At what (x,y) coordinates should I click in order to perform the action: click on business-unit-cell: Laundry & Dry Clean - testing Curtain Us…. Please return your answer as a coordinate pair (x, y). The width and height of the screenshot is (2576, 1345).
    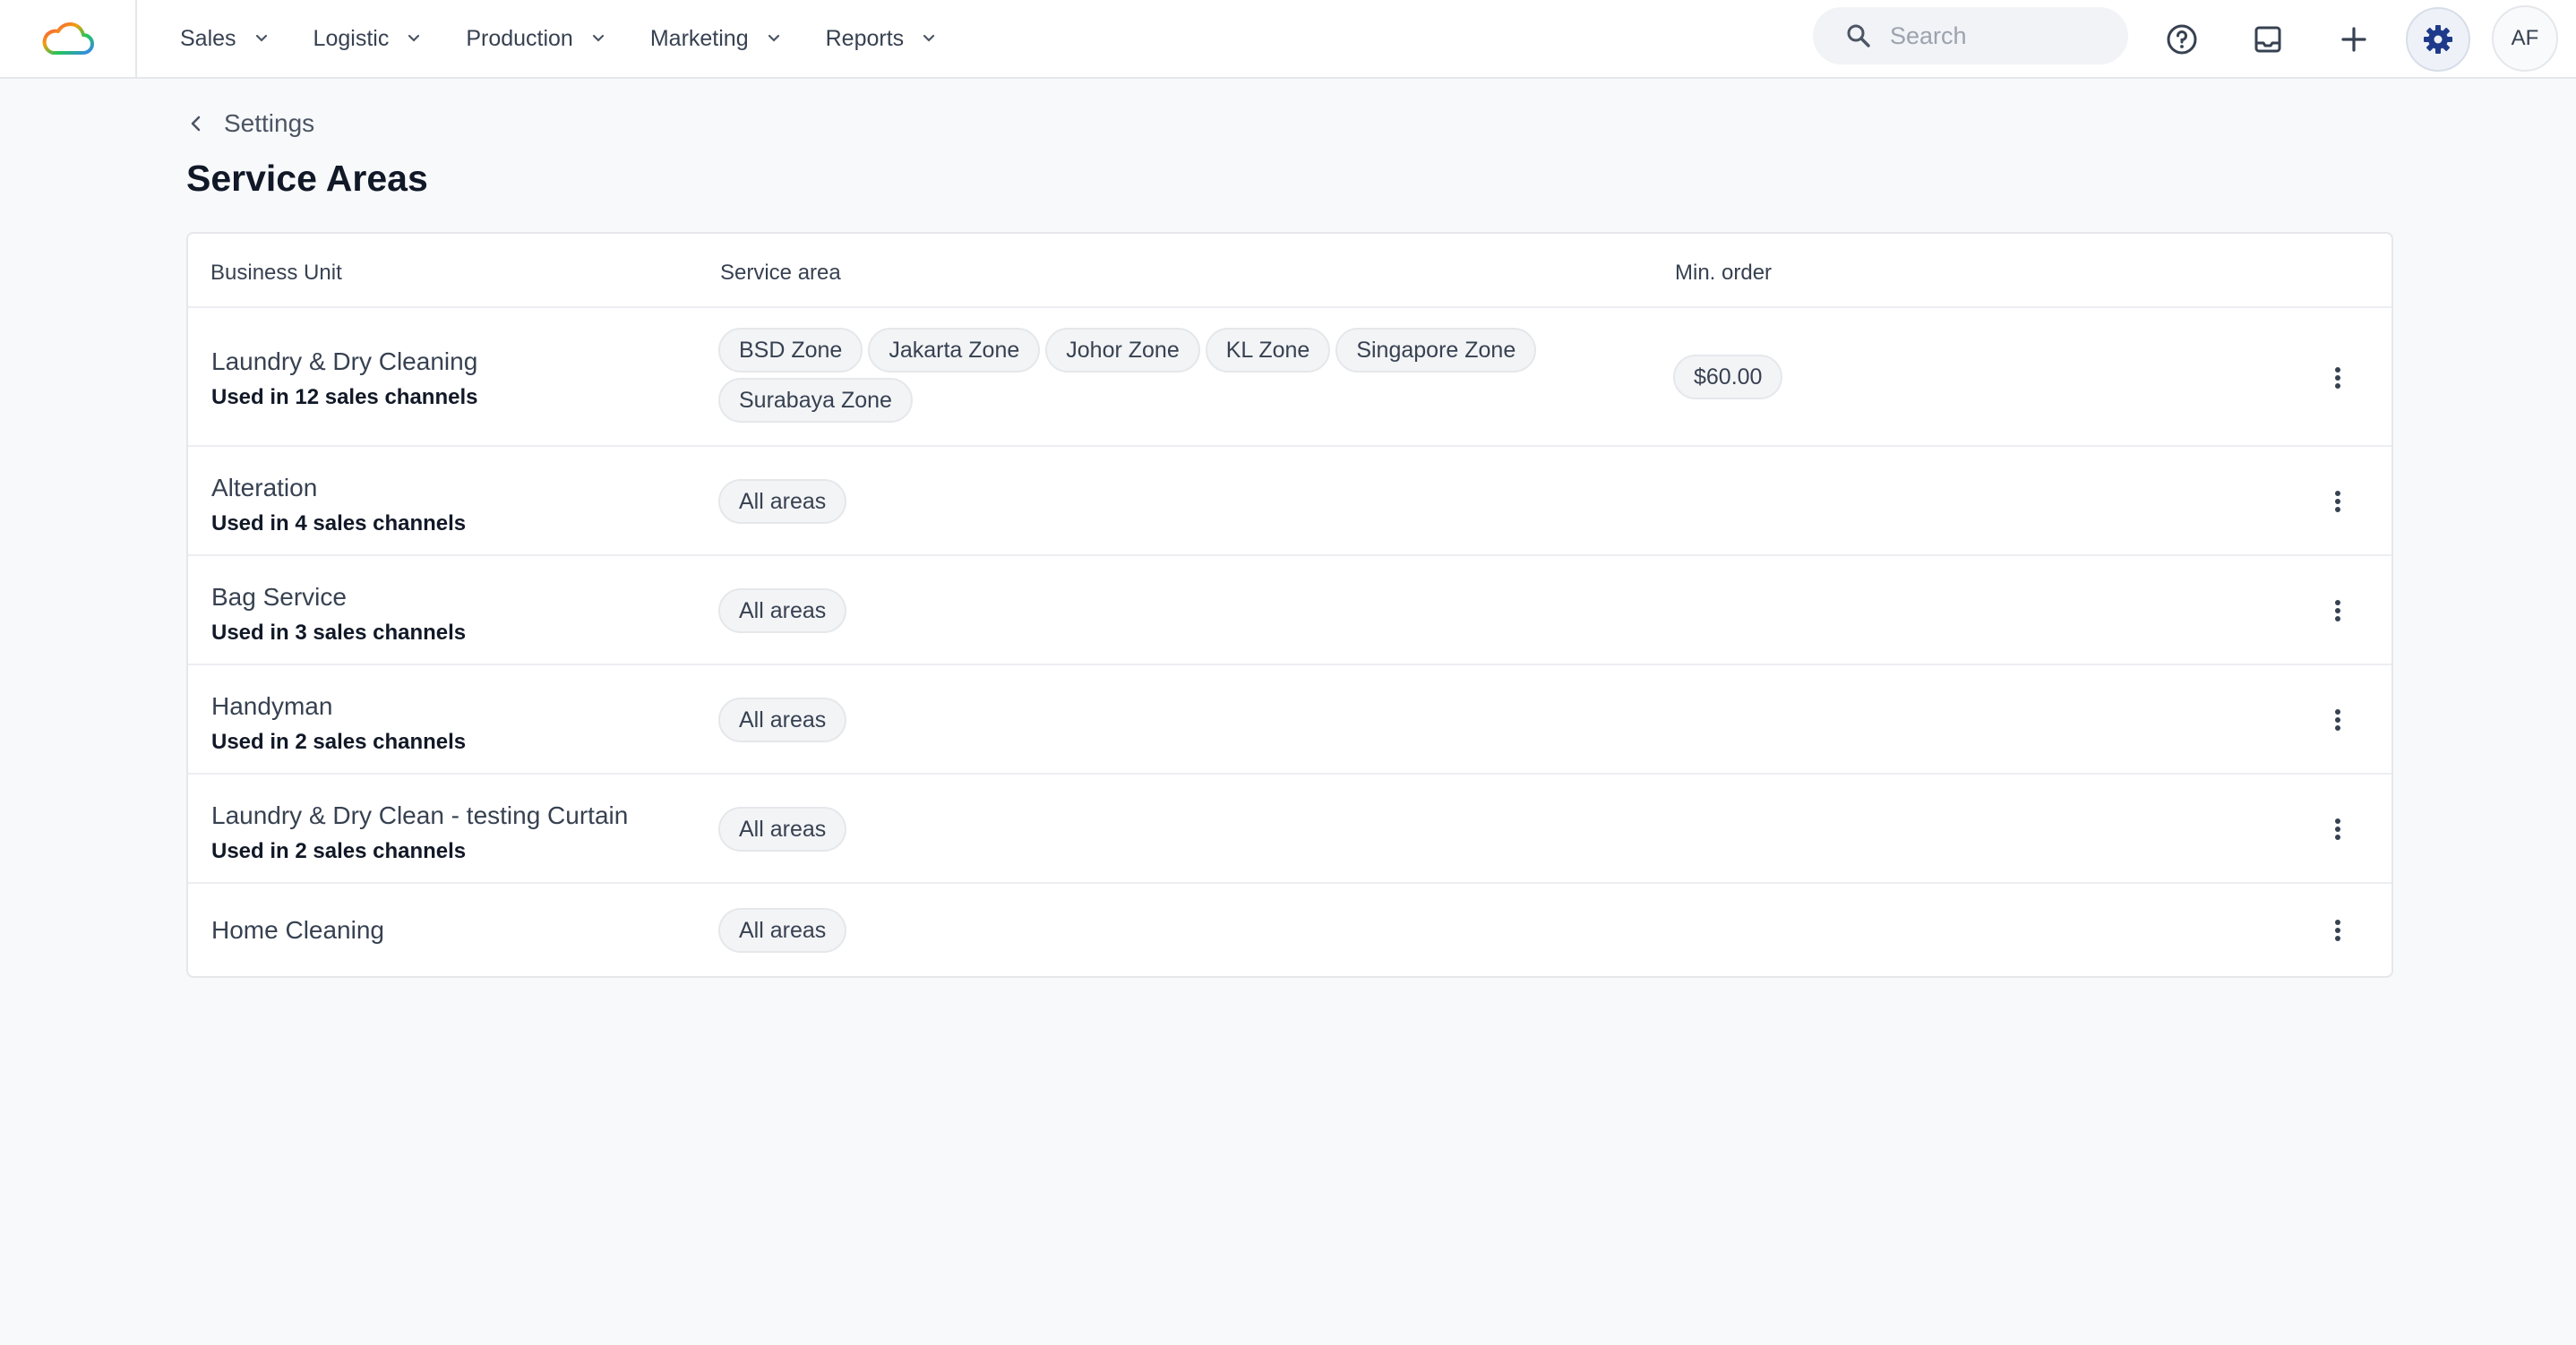
    Looking at the image, I should click on (419, 833).